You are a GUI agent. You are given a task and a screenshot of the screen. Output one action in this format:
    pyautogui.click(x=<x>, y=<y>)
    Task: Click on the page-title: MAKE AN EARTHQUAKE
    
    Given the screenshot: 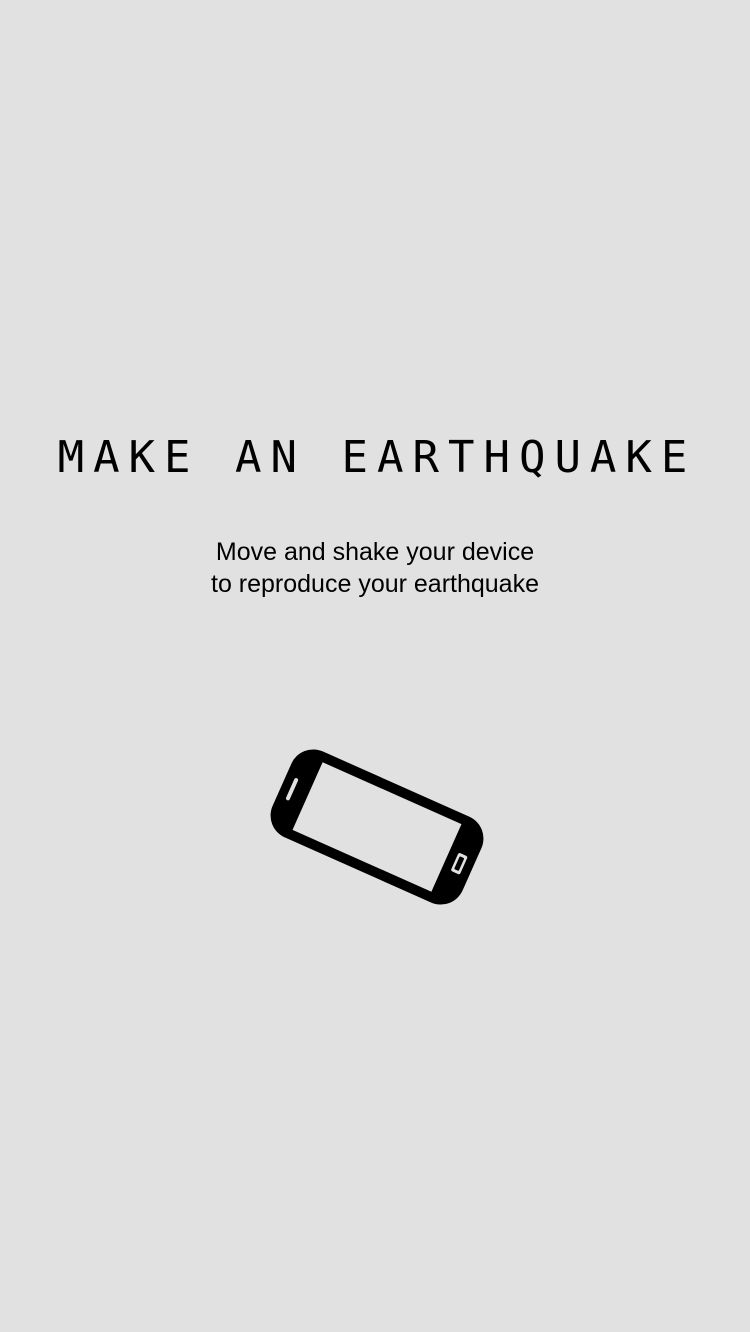 What is the action you would take?
    pyautogui.click(x=377, y=457)
    